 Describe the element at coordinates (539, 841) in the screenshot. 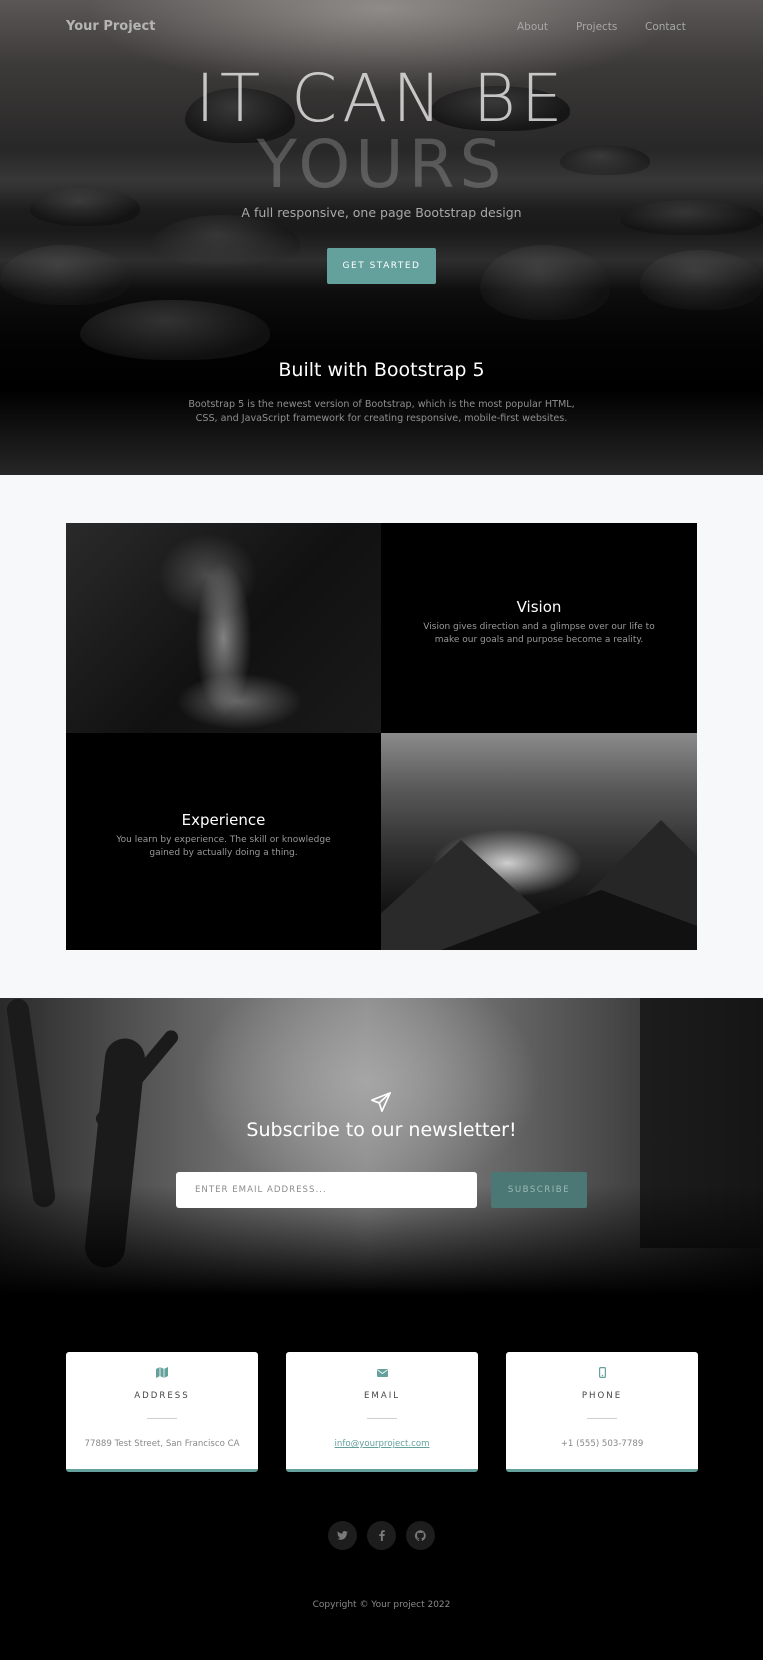

I see `mountain-image` at that location.